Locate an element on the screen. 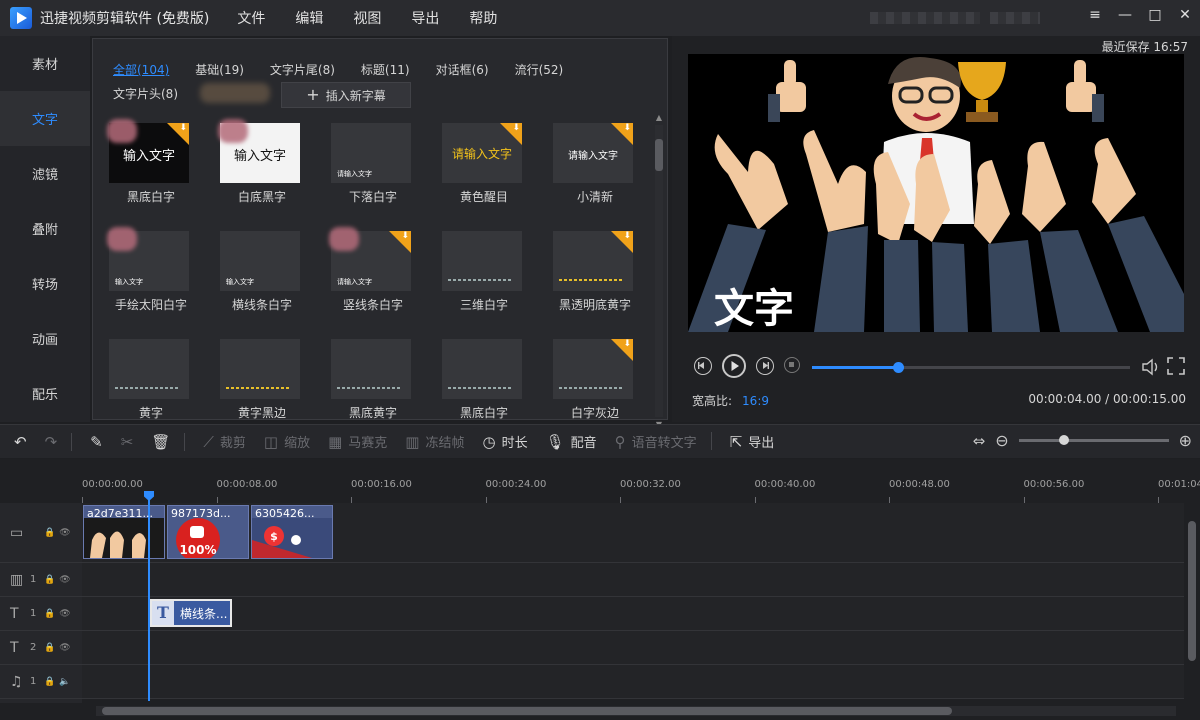  fit-timeline-icon: ⇔ is located at coordinates (979, 441).